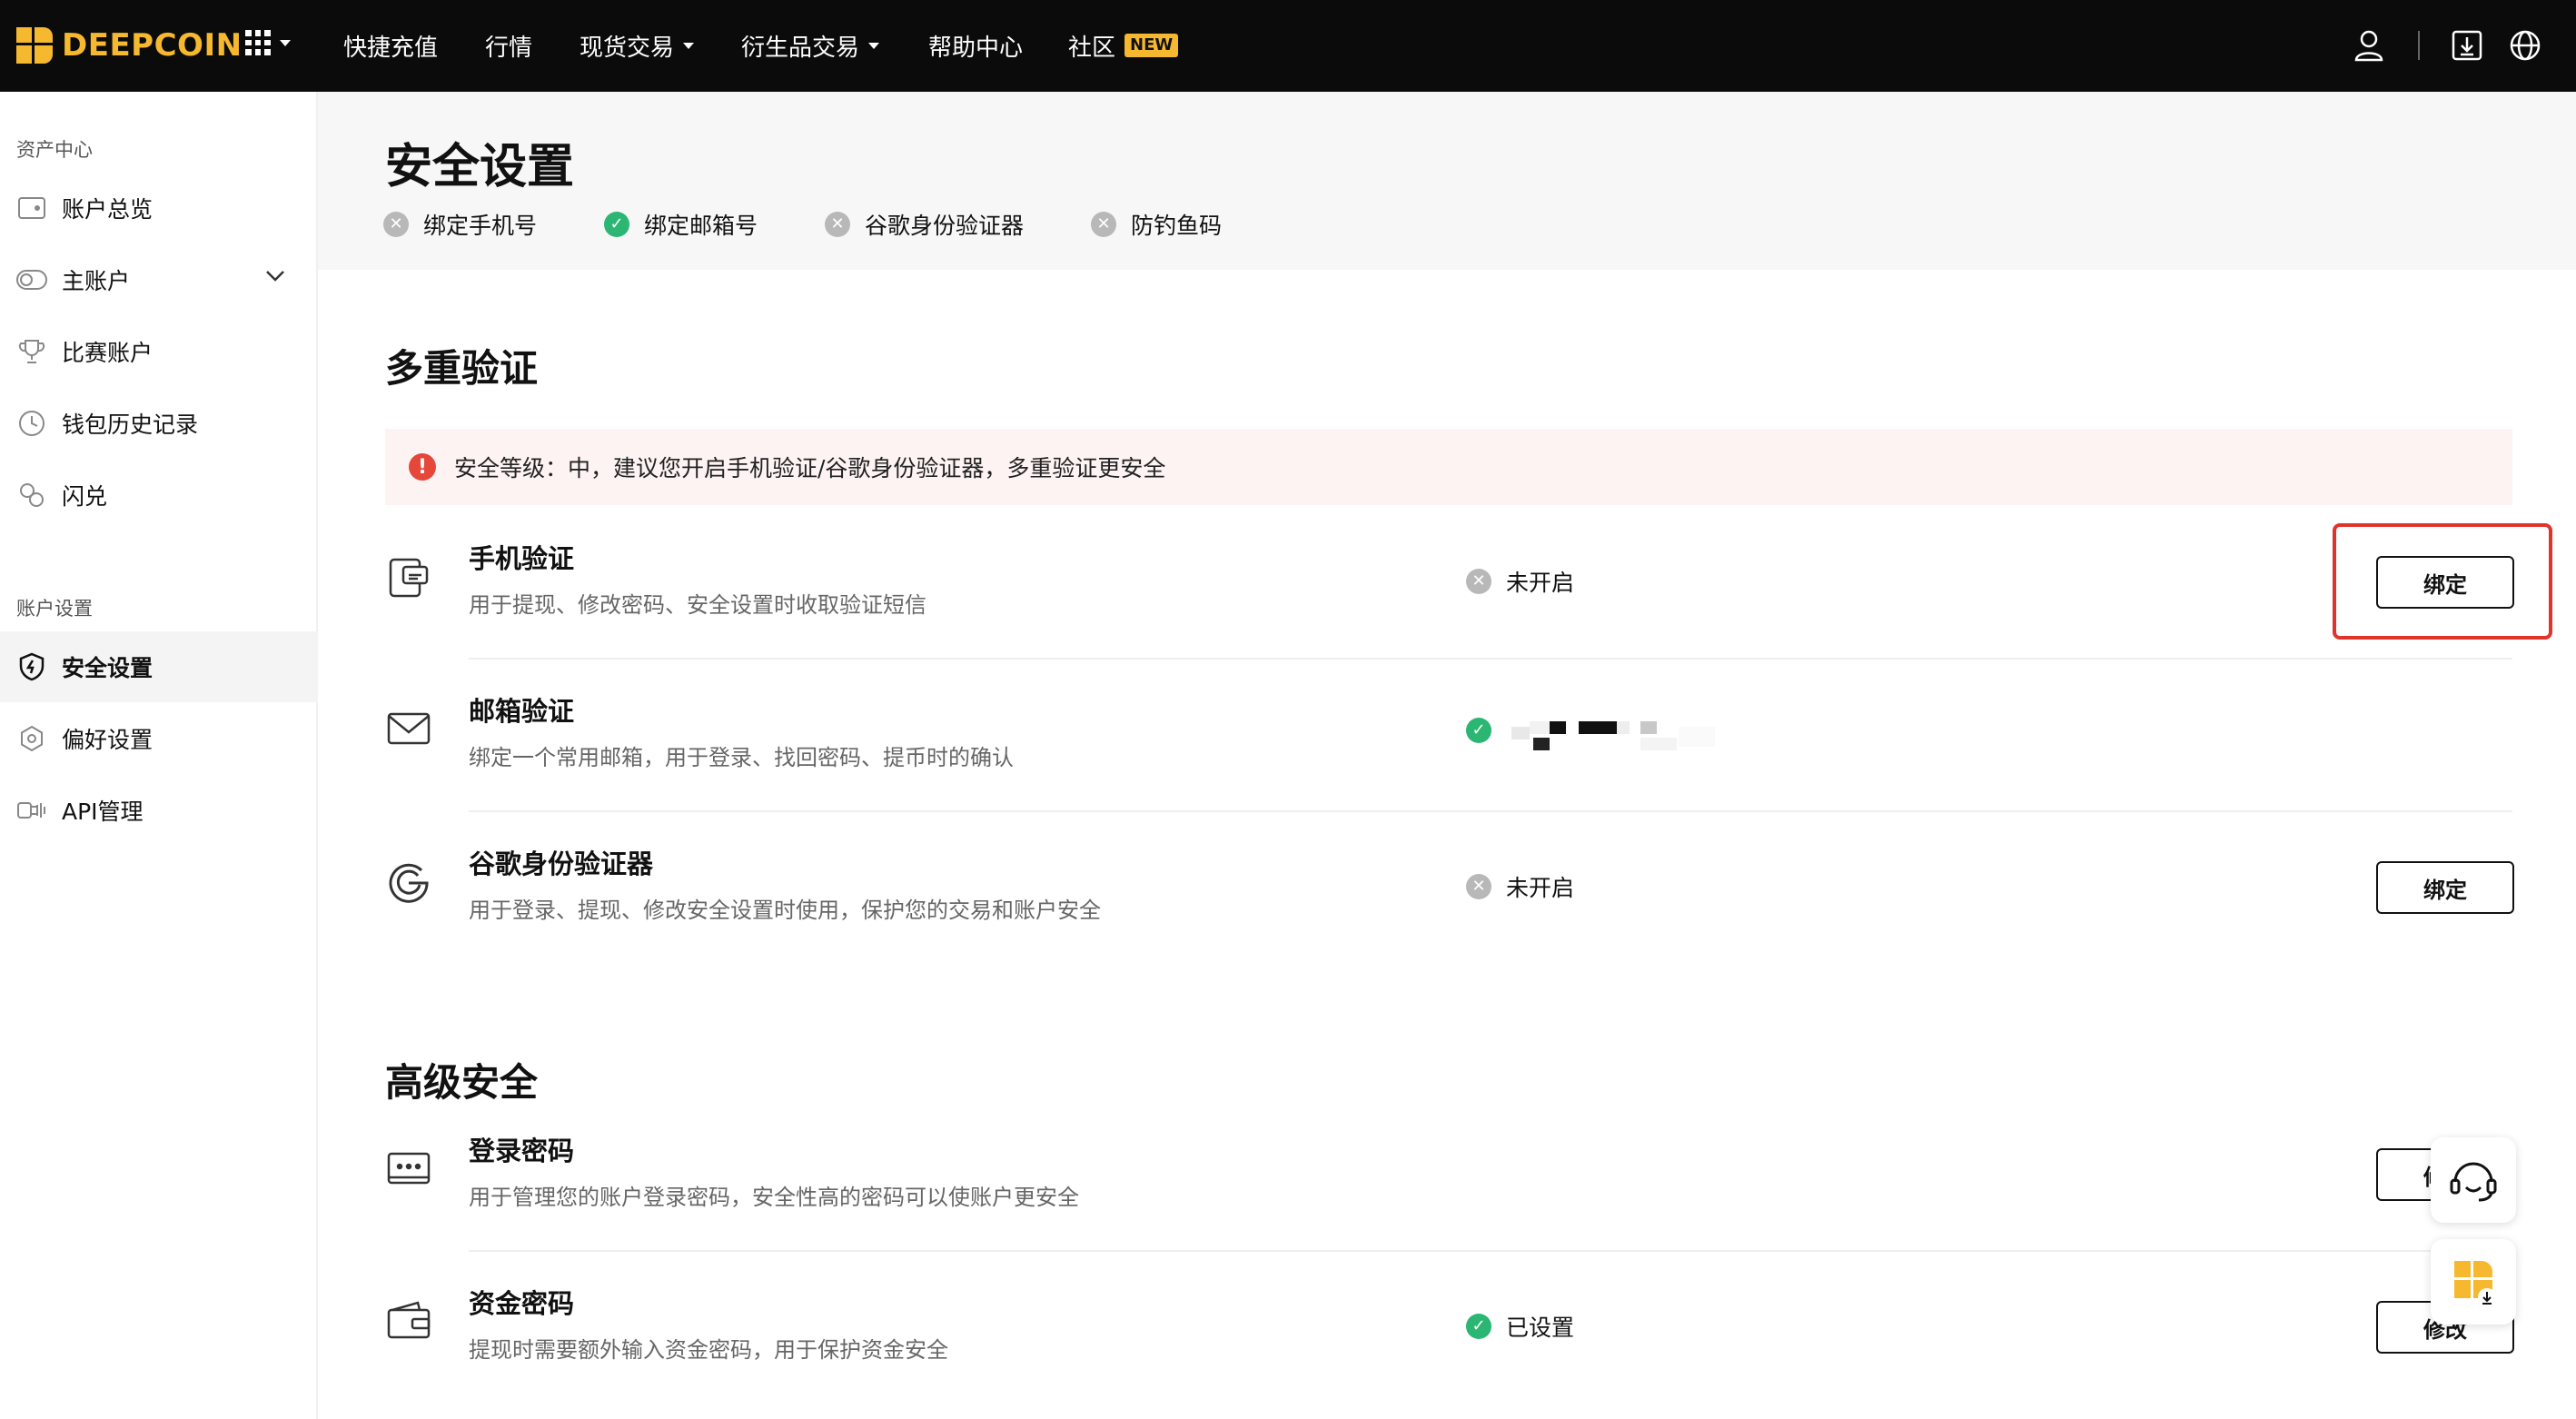 This screenshot has height=1419, width=2576. What do you see at coordinates (2445, 887) in the screenshot?
I see `bind-google-authenticator-button: 绑定` at bounding box center [2445, 887].